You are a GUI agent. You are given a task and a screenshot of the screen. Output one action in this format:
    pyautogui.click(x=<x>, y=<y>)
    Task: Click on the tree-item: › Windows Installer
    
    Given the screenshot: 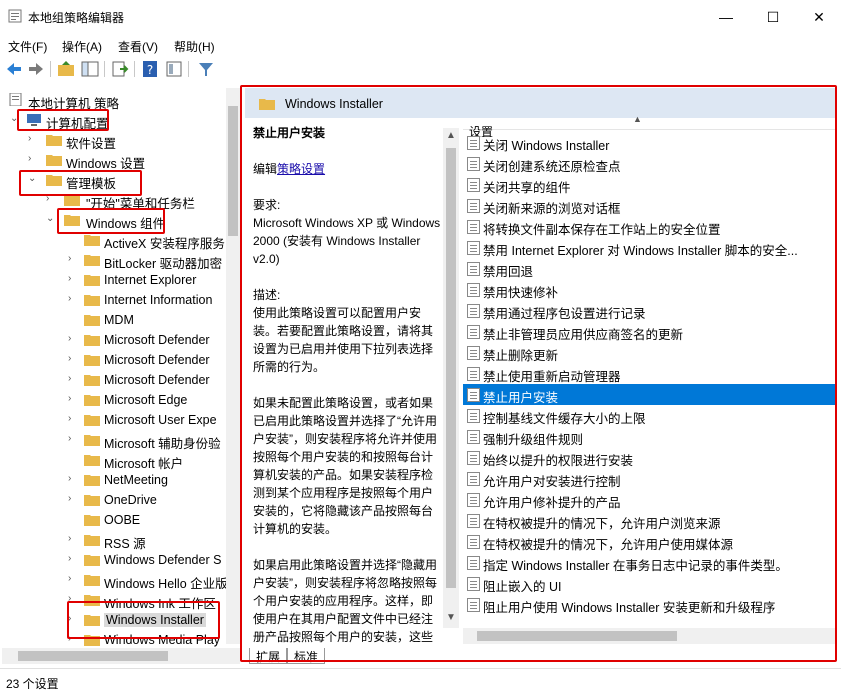 What is the action you would take?
    pyautogui.click(x=121, y=620)
    